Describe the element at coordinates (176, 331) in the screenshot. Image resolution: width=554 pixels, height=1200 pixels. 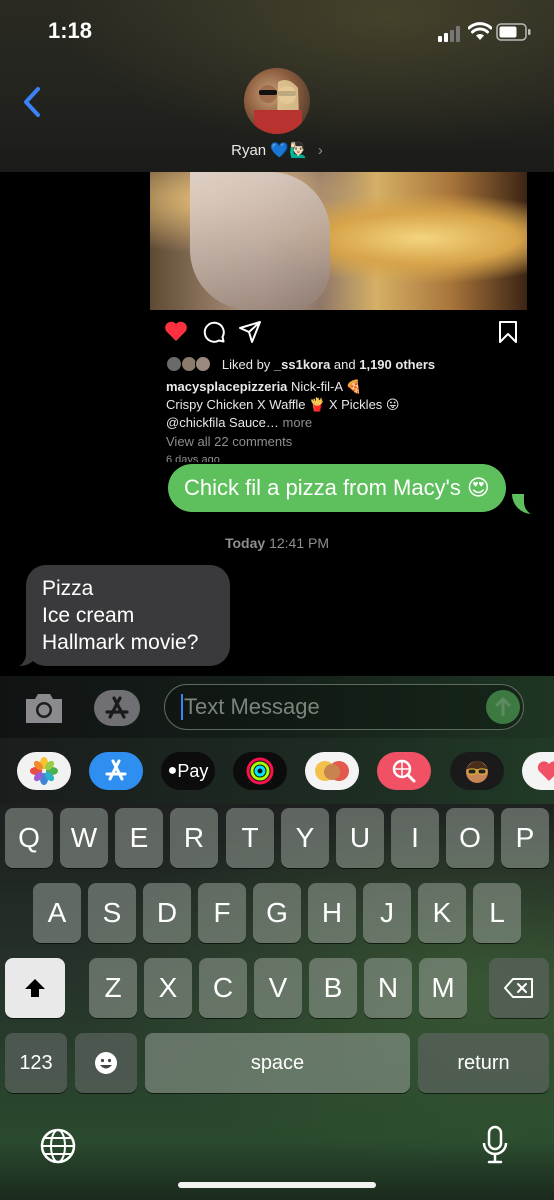
I see `heart-icon` at that location.